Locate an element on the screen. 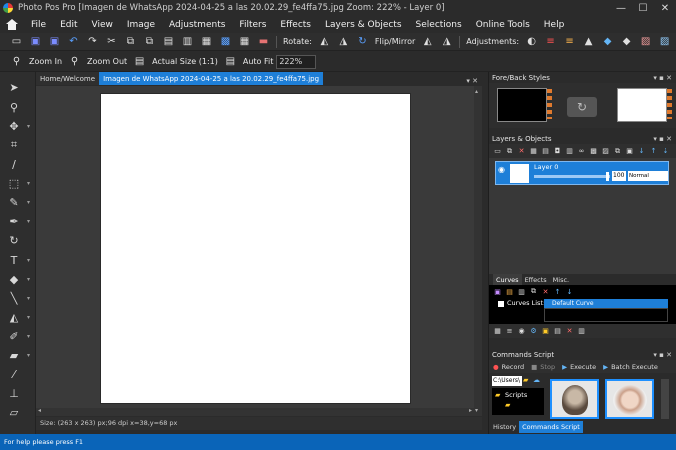 The image size is (676, 450). curve-delete-icon: ✕ is located at coordinates (545, 291).